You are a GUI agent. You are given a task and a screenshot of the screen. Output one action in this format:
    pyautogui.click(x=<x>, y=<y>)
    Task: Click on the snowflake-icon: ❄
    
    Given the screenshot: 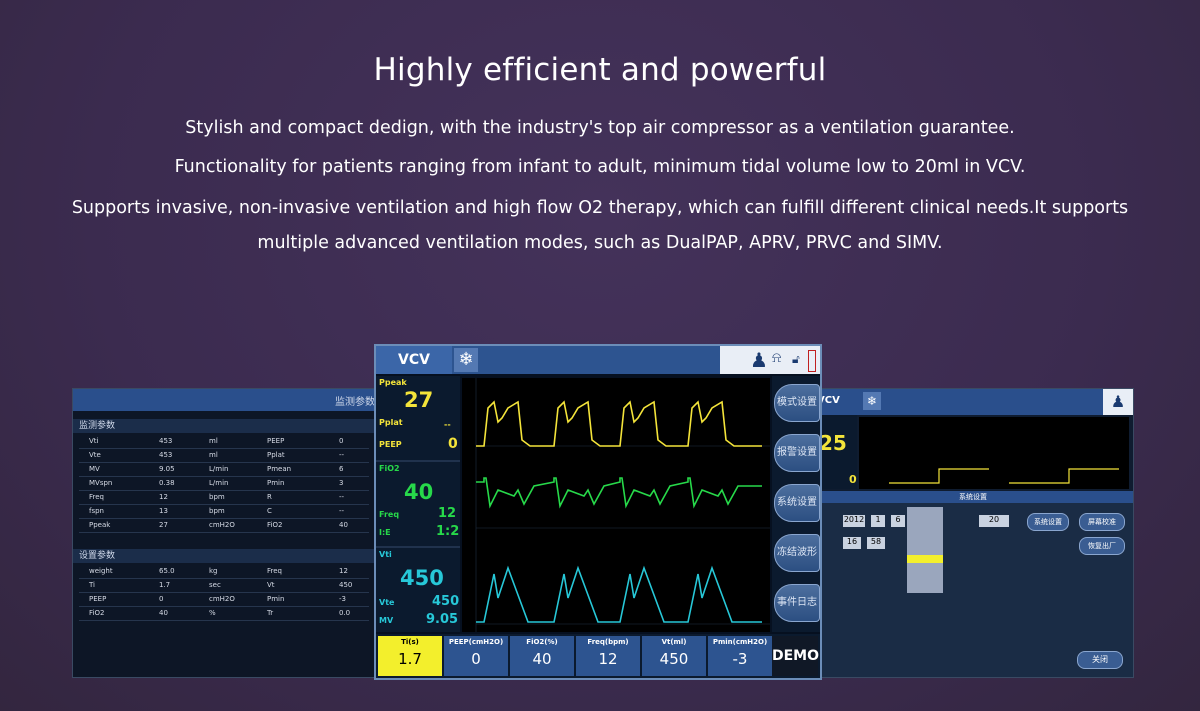 What is the action you would take?
    pyautogui.click(x=466, y=360)
    